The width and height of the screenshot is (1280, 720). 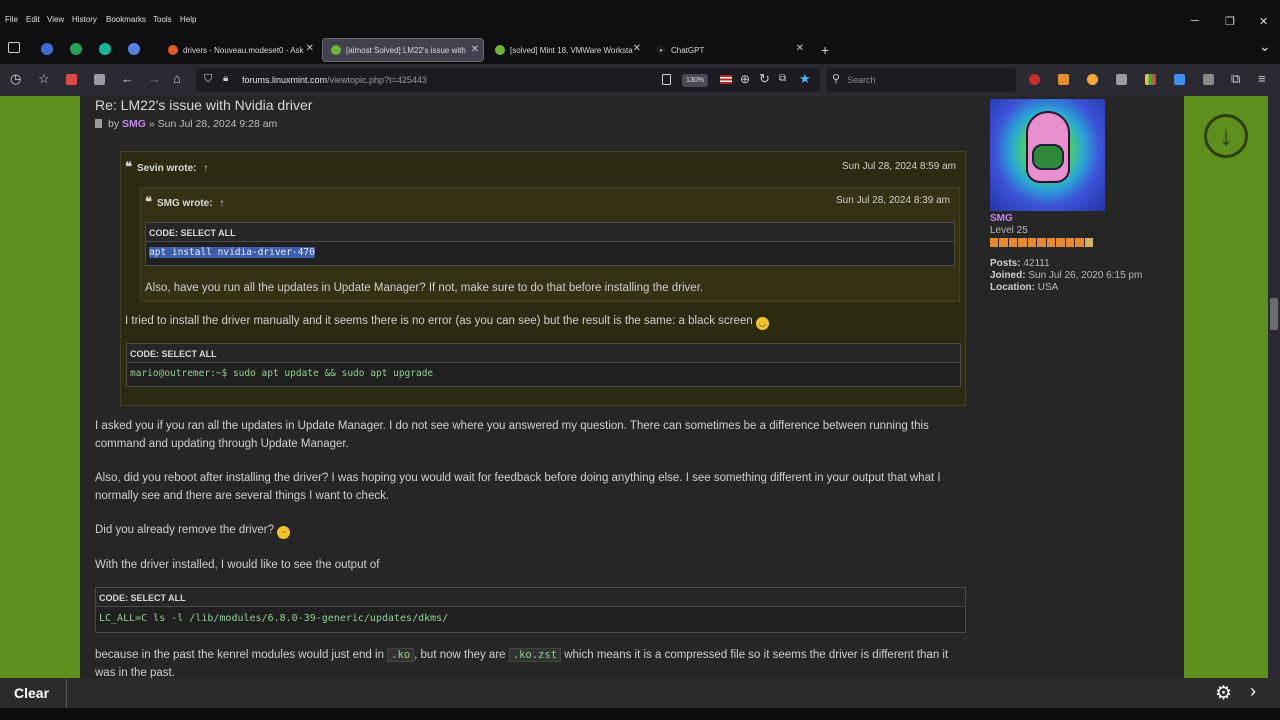 I want to click on gear-icon: ⚙, so click(x=1223, y=693).